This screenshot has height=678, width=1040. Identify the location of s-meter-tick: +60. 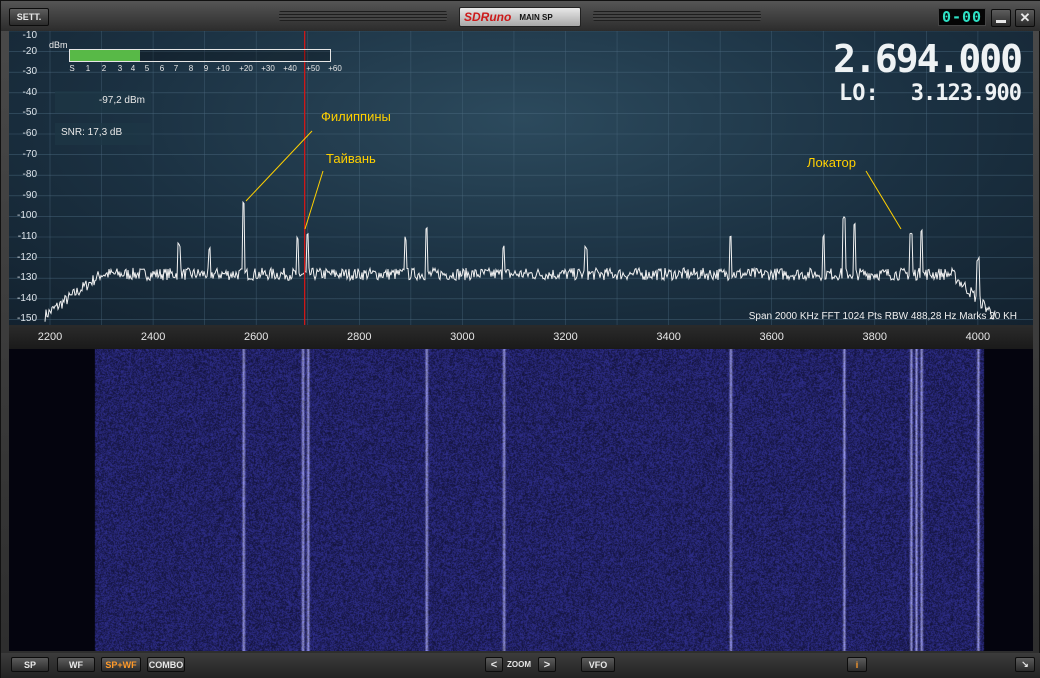
(335, 68).